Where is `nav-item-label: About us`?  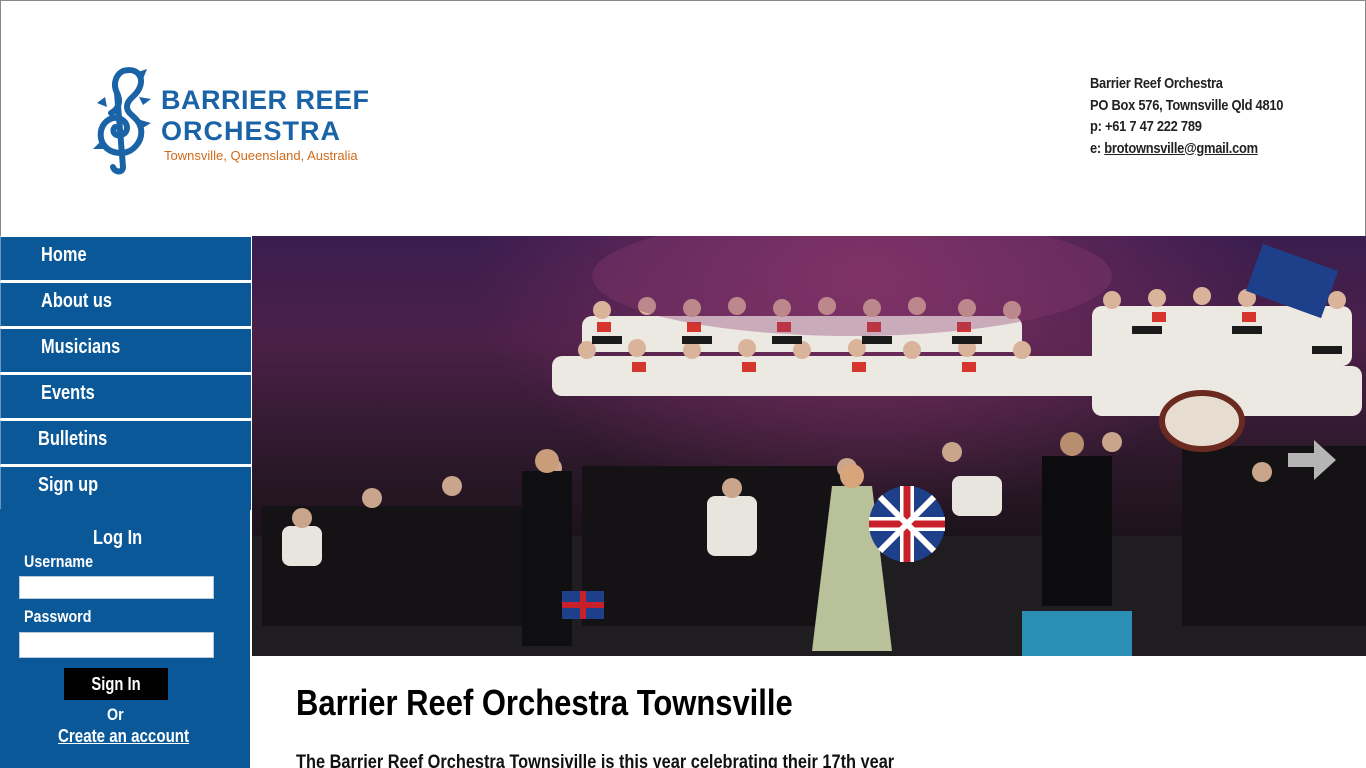
nav-item-label: About us is located at coordinates (77, 301).